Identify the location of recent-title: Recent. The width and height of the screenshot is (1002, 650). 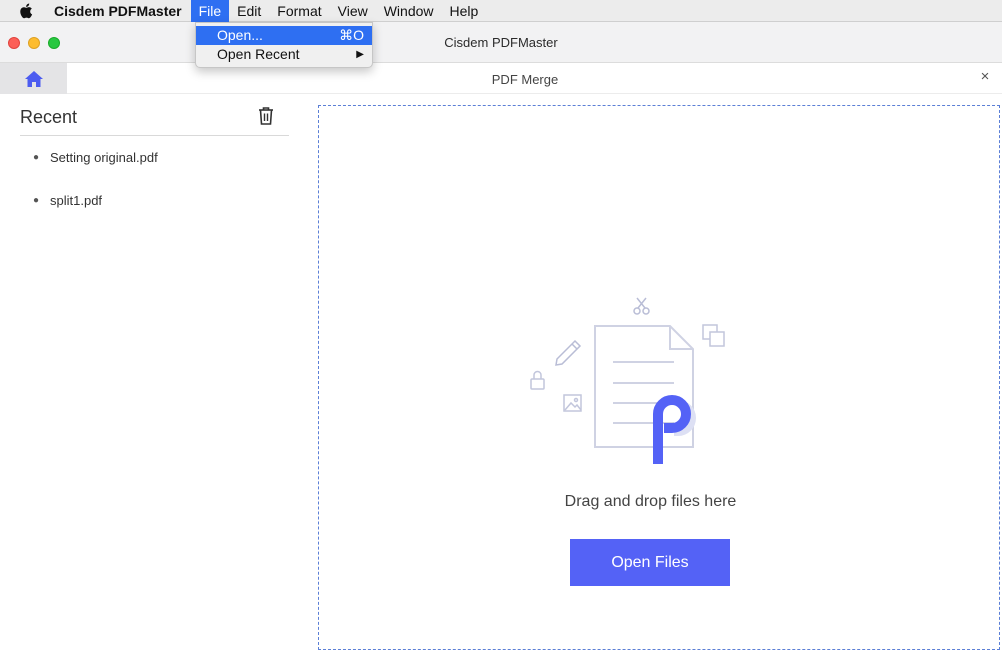
(49, 117).